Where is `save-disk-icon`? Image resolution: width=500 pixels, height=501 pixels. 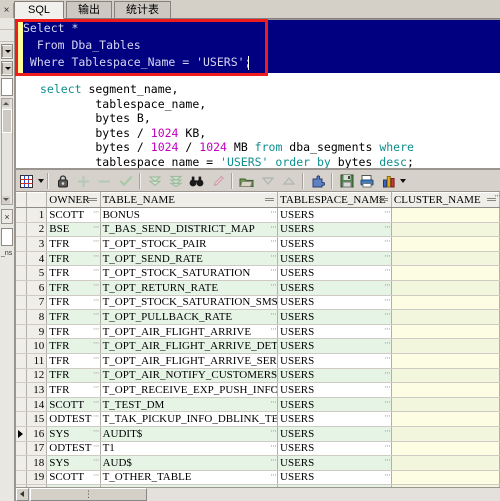
save-disk-icon is located at coordinates (346, 181).